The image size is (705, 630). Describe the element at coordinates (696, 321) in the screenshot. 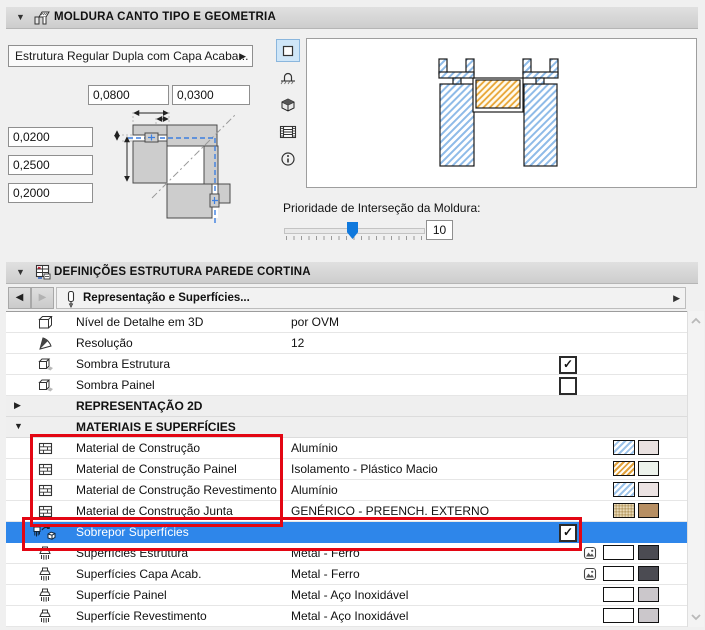

I see `scroll-up-icon` at that location.